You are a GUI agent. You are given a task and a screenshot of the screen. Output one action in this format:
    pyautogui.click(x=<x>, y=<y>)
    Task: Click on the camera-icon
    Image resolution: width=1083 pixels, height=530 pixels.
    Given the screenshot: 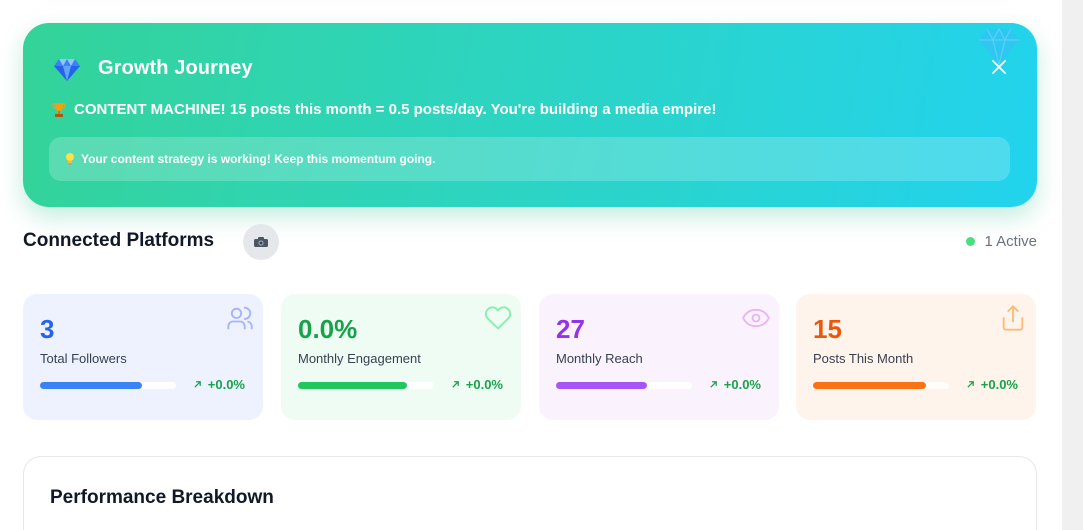 What is the action you would take?
    pyautogui.click(x=261, y=242)
    